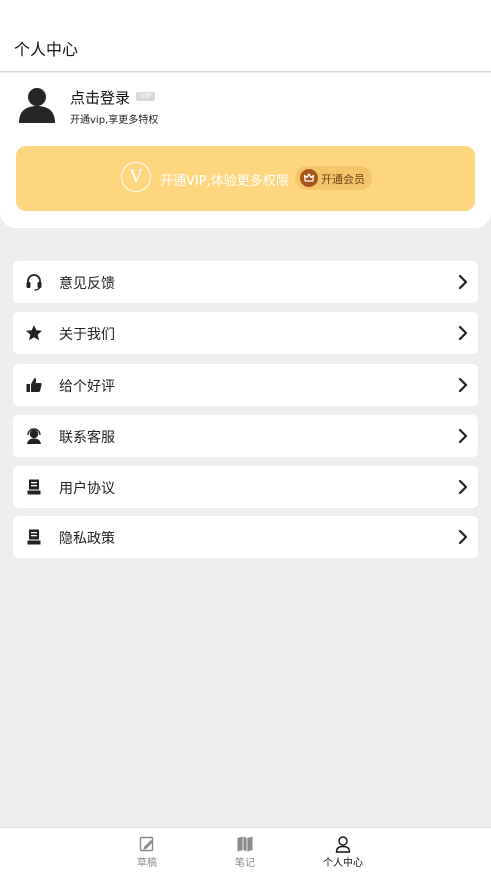 Image resolution: width=491 pixels, height=874 pixels. Describe the element at coordinates (87, 438) in the screenshot. I see `menu-item-label: 联系客服` at that location.